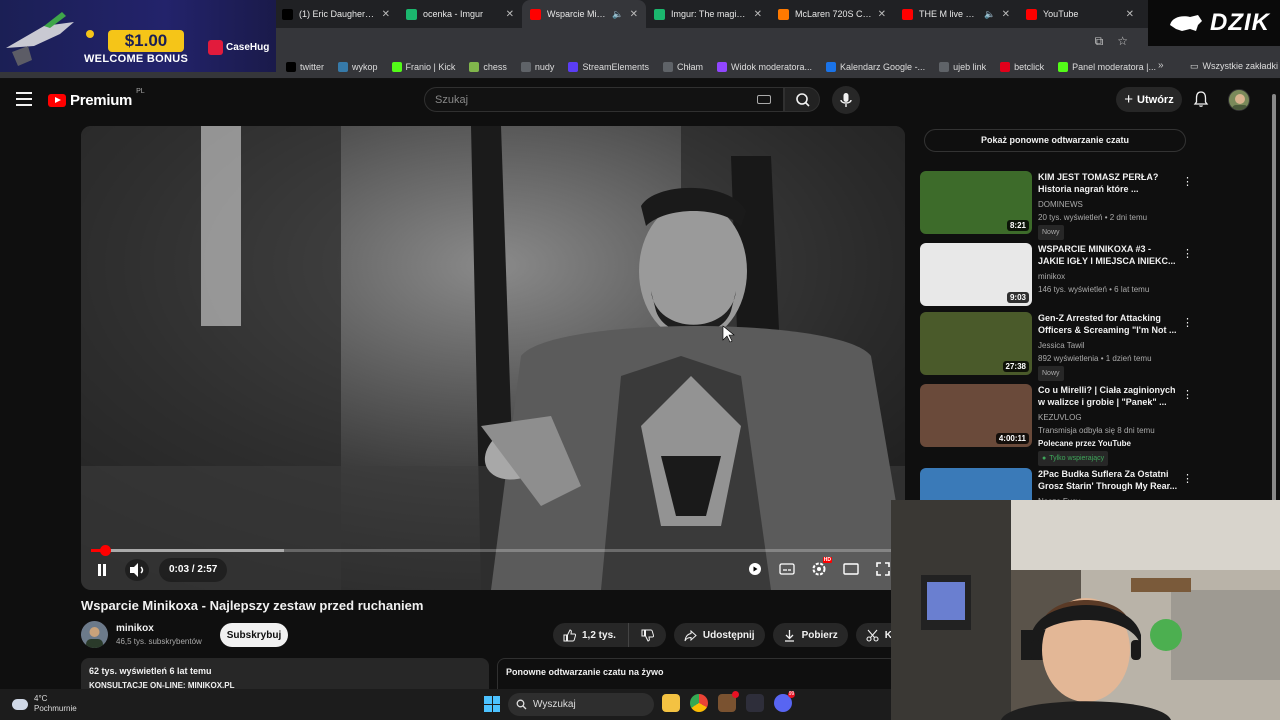  I want to click on twitch-icon, so click(721, 66).